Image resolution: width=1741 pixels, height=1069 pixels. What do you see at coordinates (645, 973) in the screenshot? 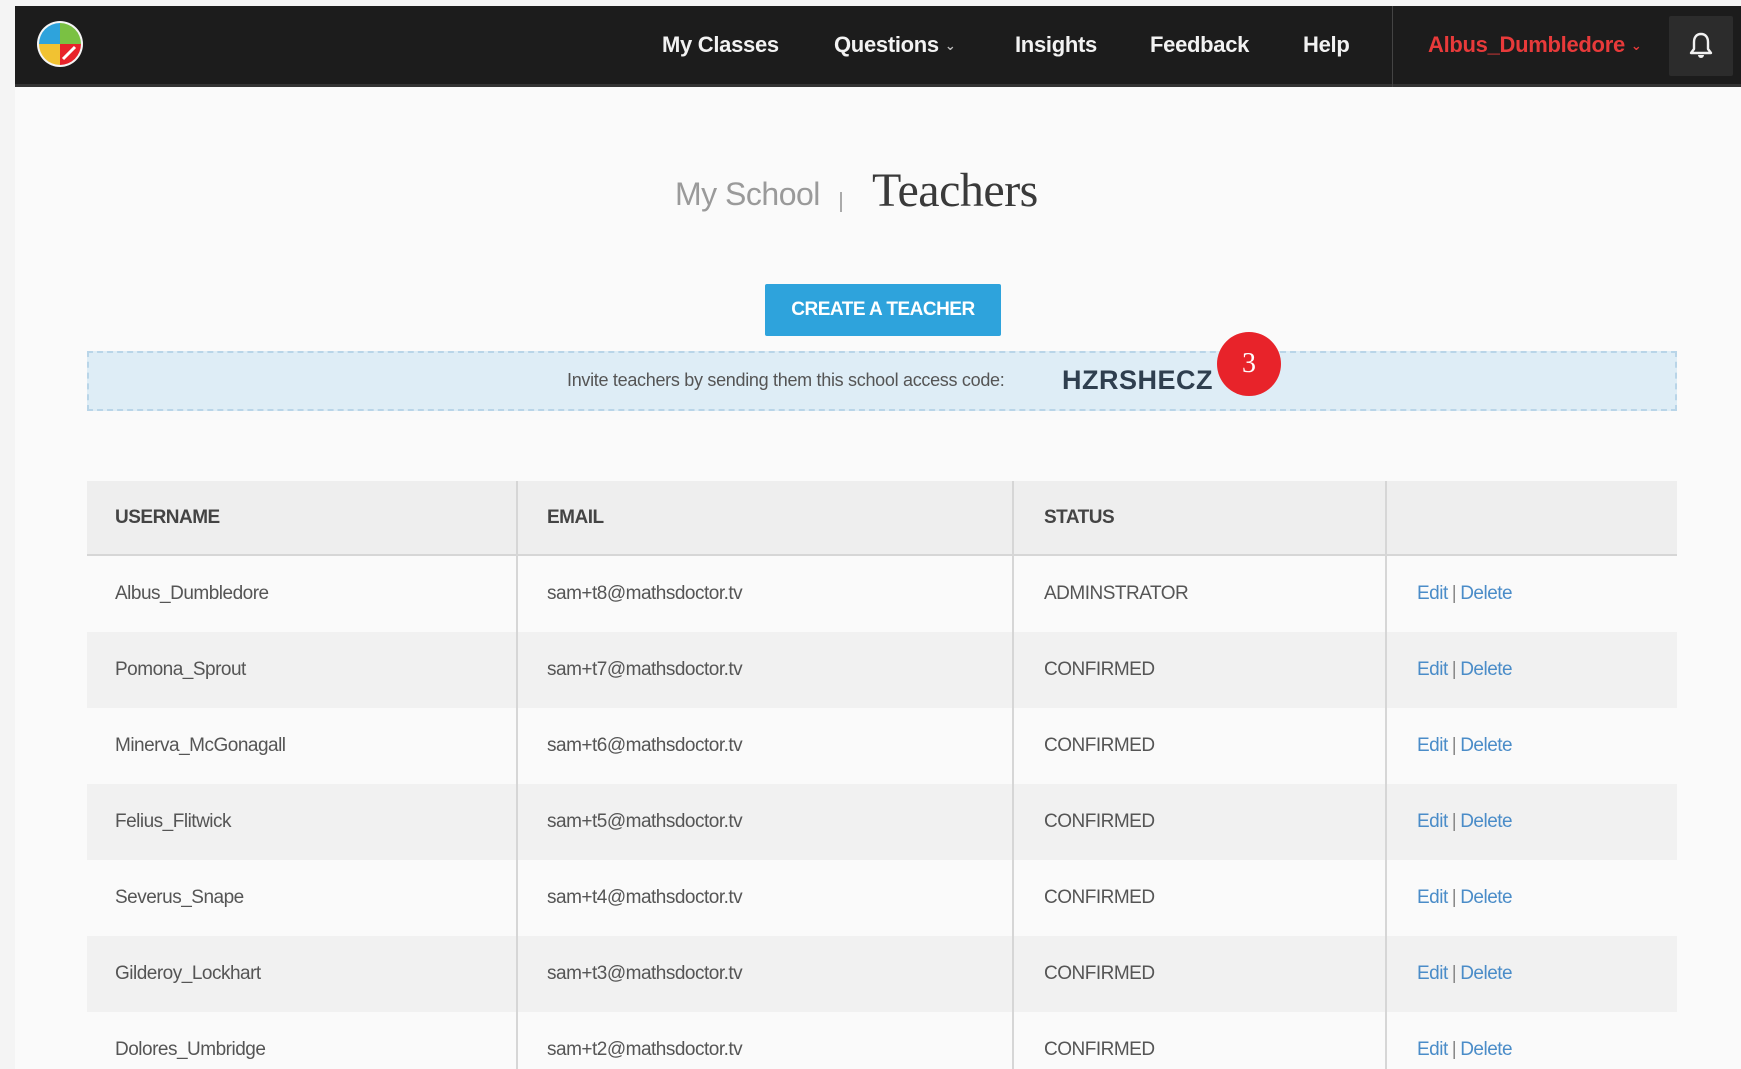
I see `cell-email: sam+t3@mathsdoctor.tv` at bounding box center [645, 973].